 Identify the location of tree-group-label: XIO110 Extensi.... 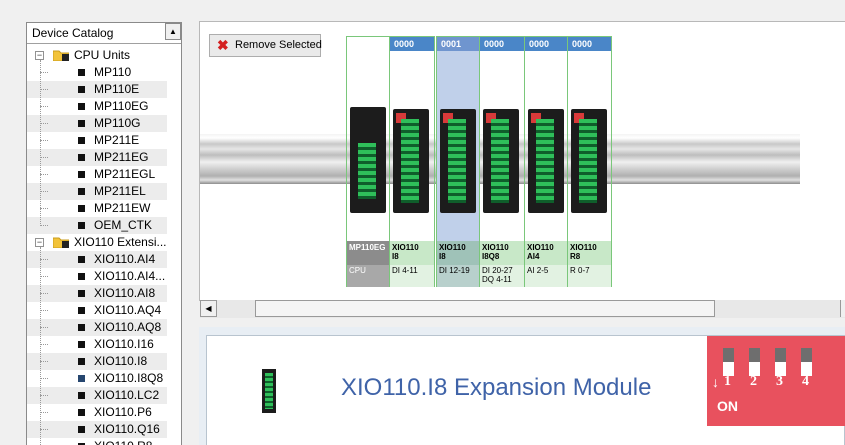
(120, 242).